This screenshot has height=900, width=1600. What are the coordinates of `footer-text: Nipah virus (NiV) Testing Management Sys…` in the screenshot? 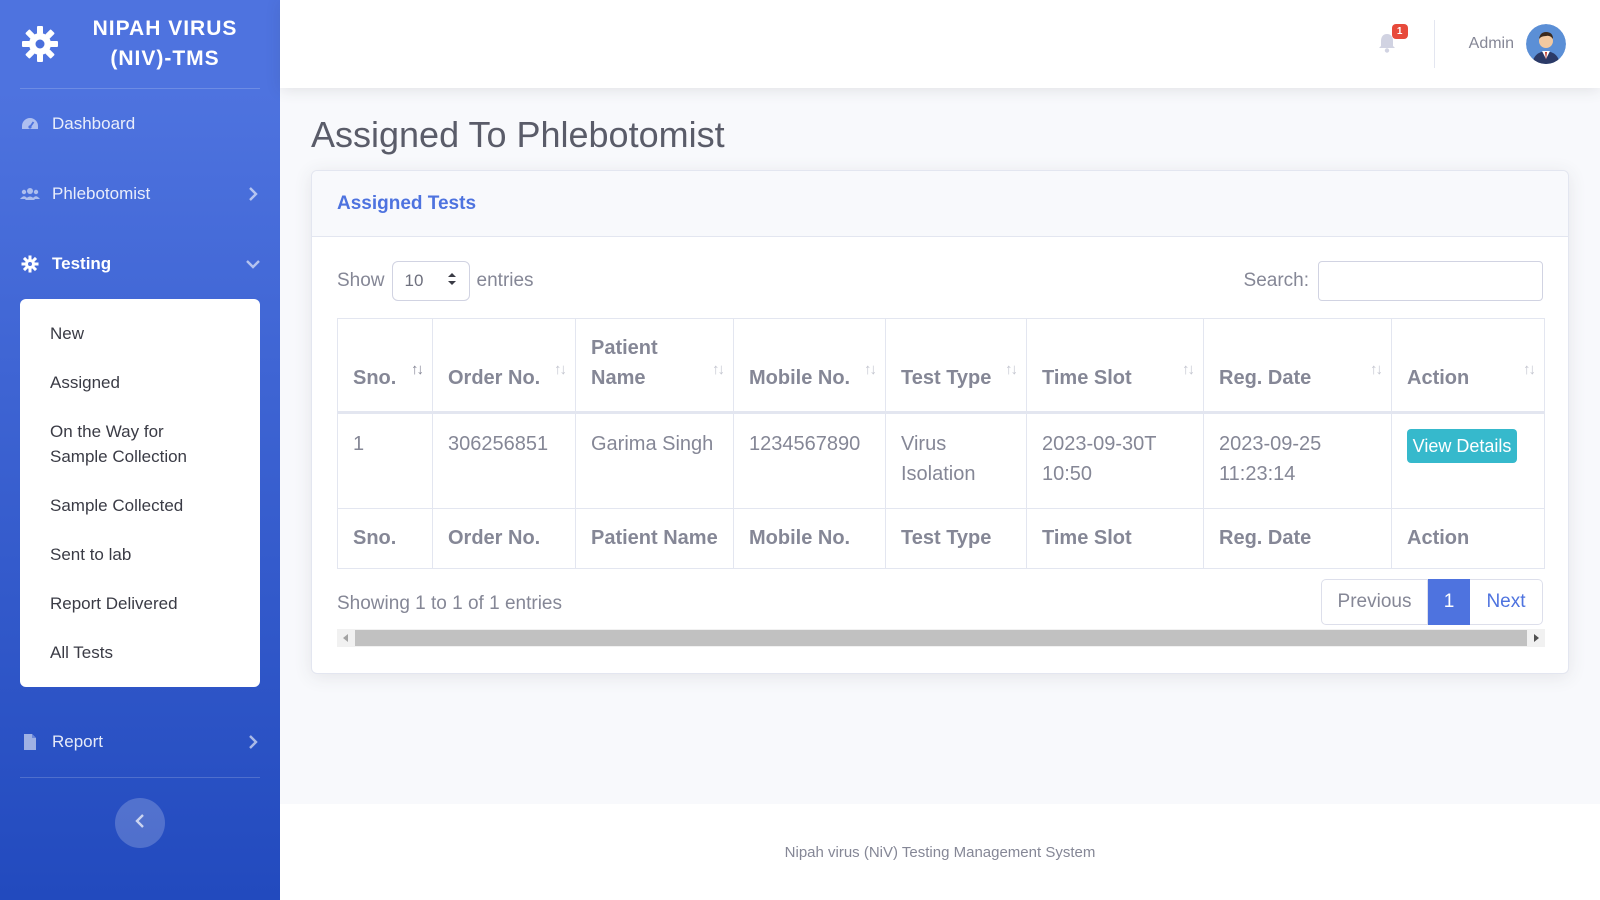 It's located at (940, 852).